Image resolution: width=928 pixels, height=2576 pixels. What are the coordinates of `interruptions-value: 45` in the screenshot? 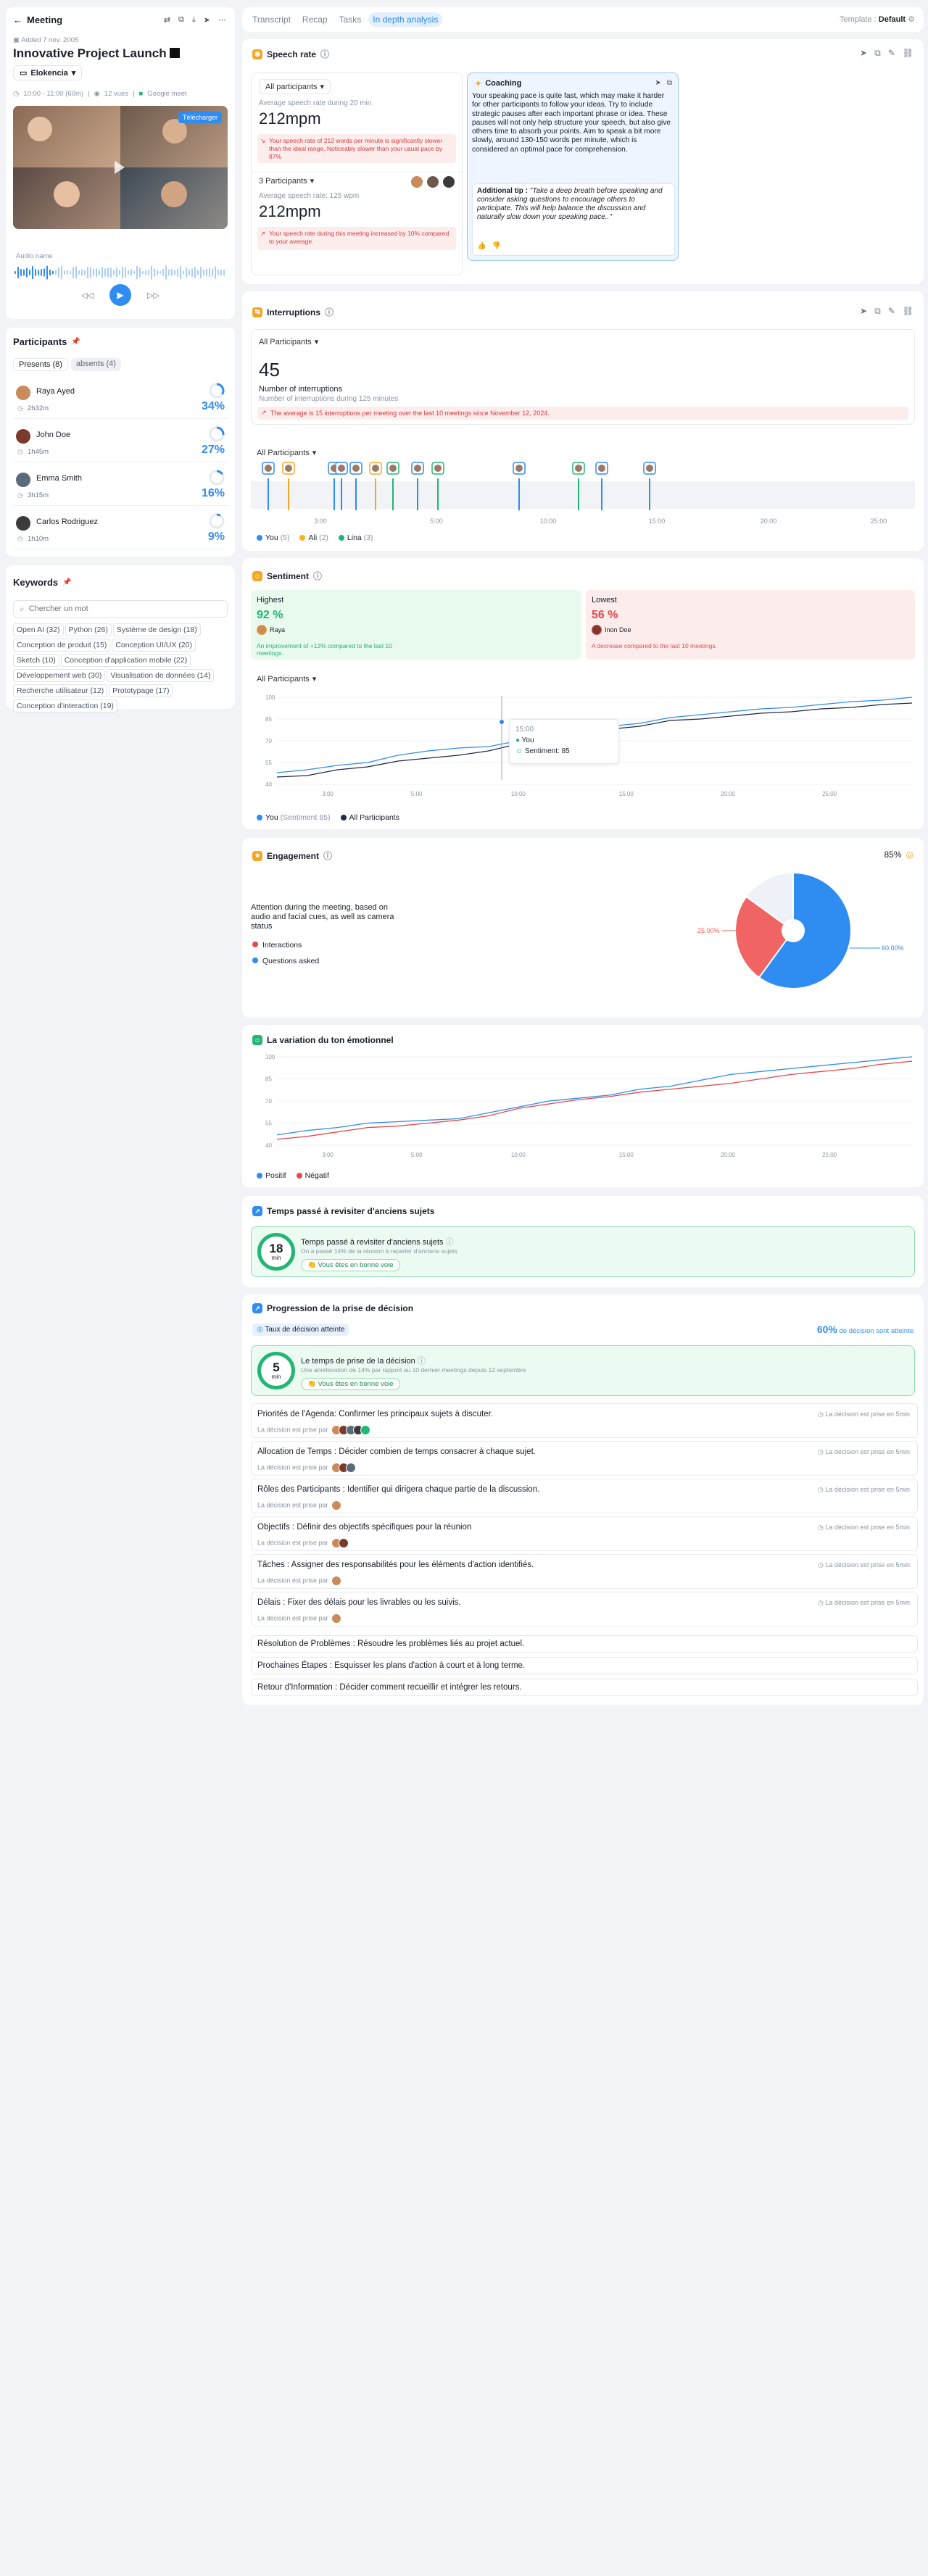 It's located at (270, 370).